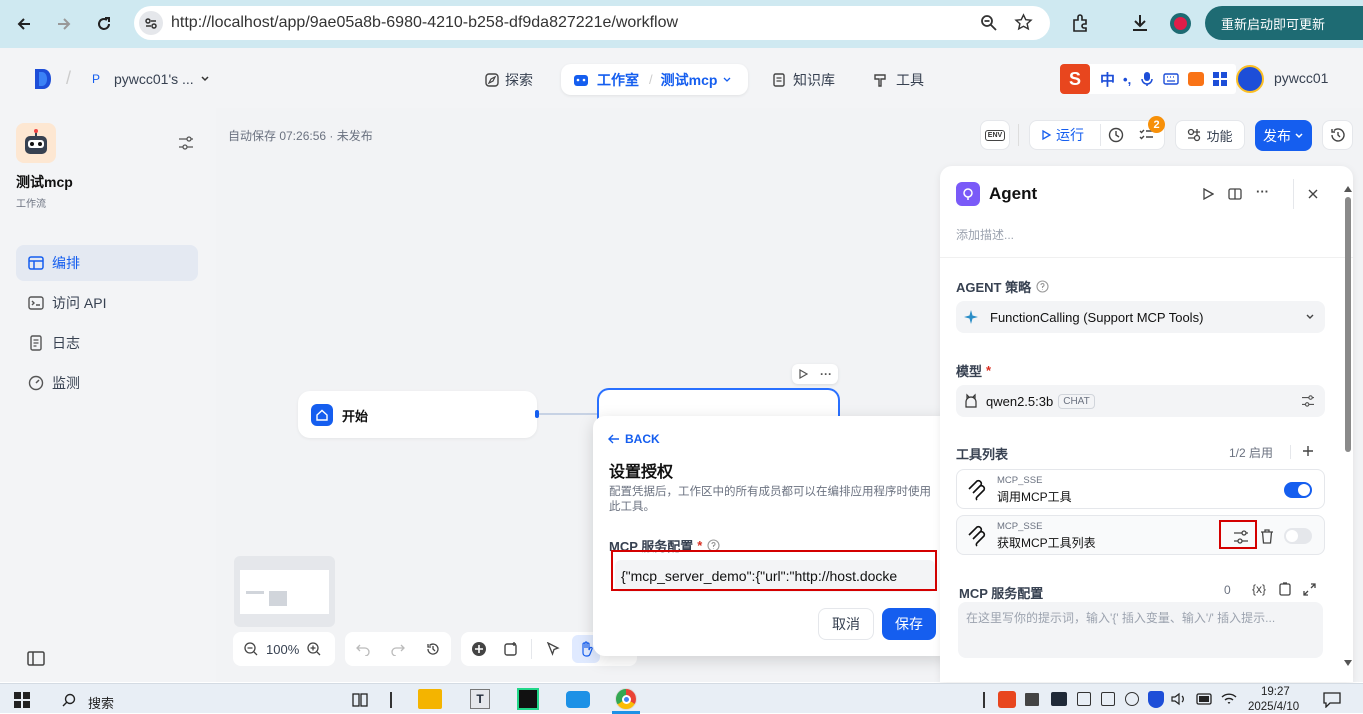 Image resolution: width=1363 pixels, height=714 pixels. What do you see at coordinates (1140, 535) in the screenshot?
I see `tool-item: MCP_SSE 获取MCP工具列表` at bounding box center [1140, 535].